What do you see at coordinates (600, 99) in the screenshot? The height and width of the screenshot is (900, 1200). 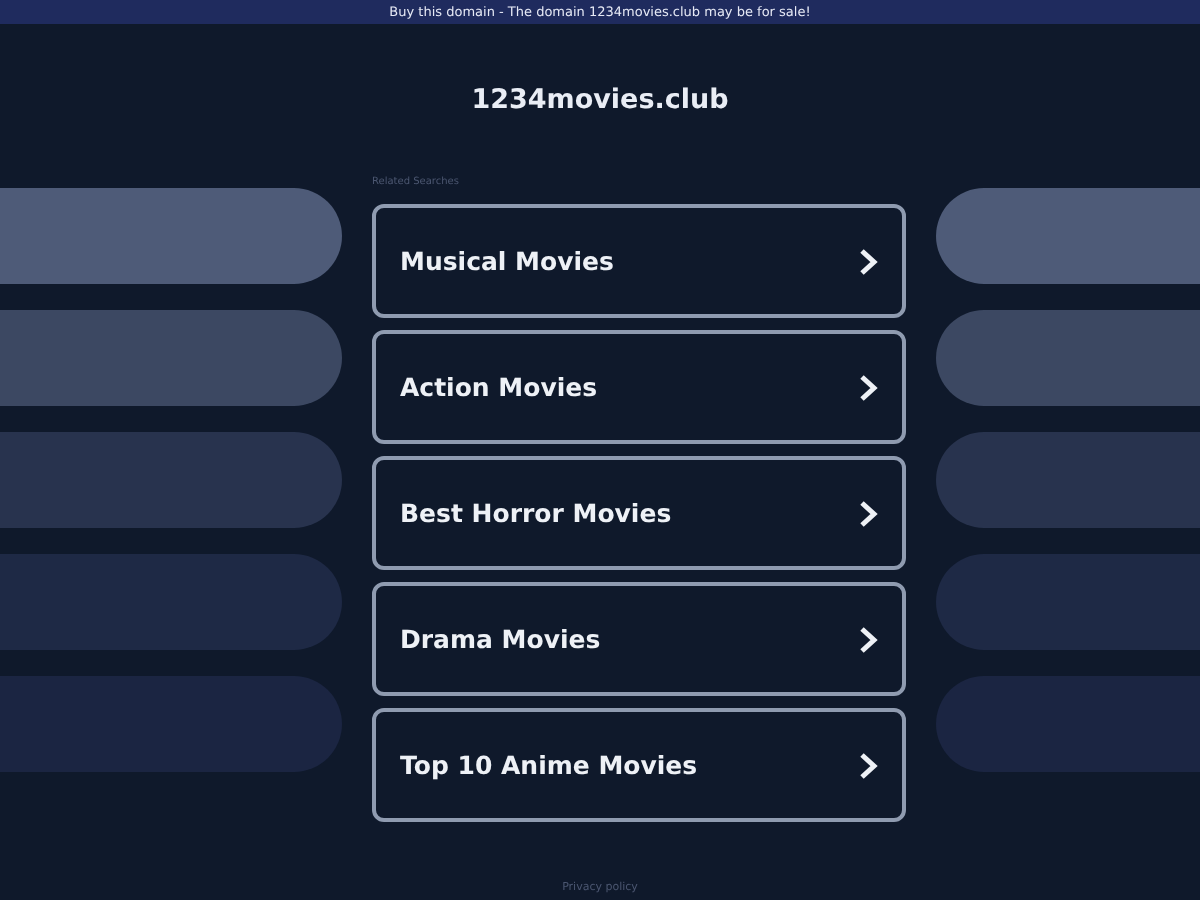 I see `site-title: 1234movies.club` at bounding box center [600, 99].